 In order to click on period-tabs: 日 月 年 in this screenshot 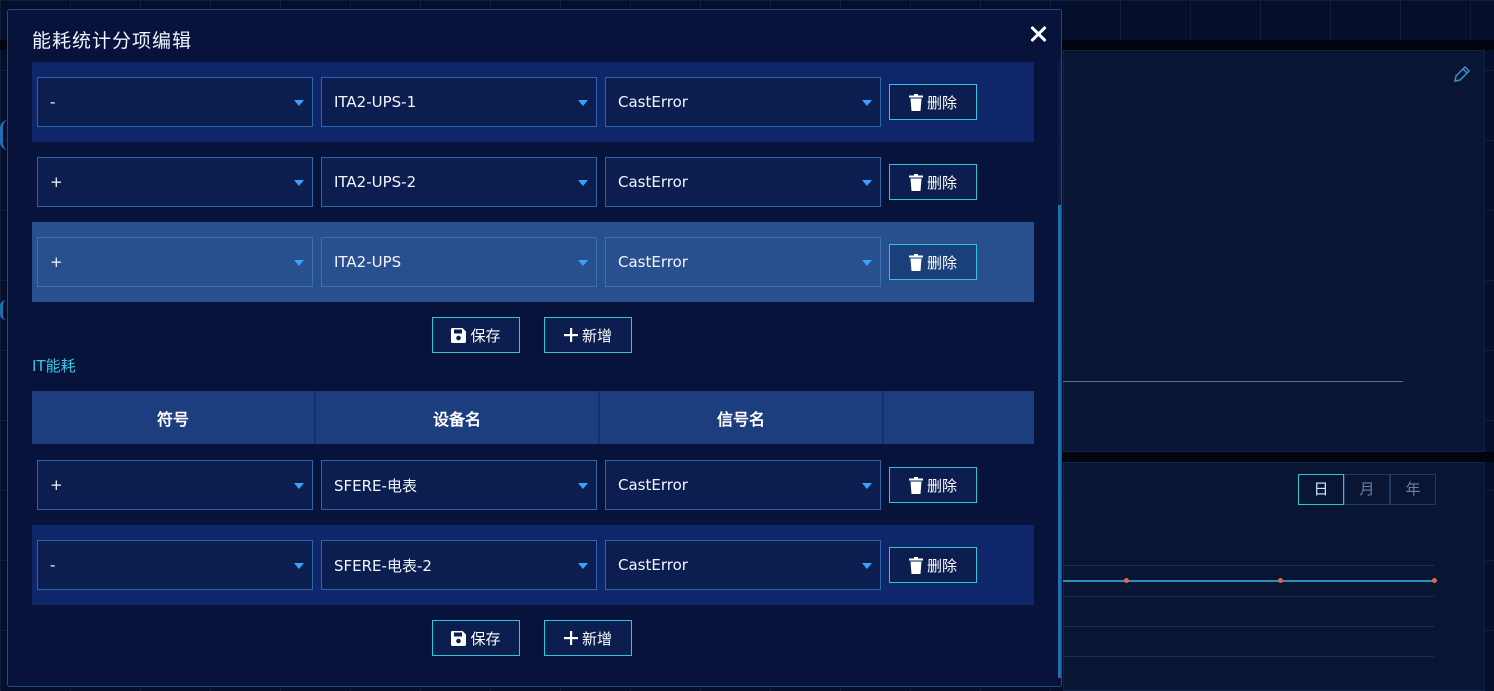, I will do `click(1367, 489)`.